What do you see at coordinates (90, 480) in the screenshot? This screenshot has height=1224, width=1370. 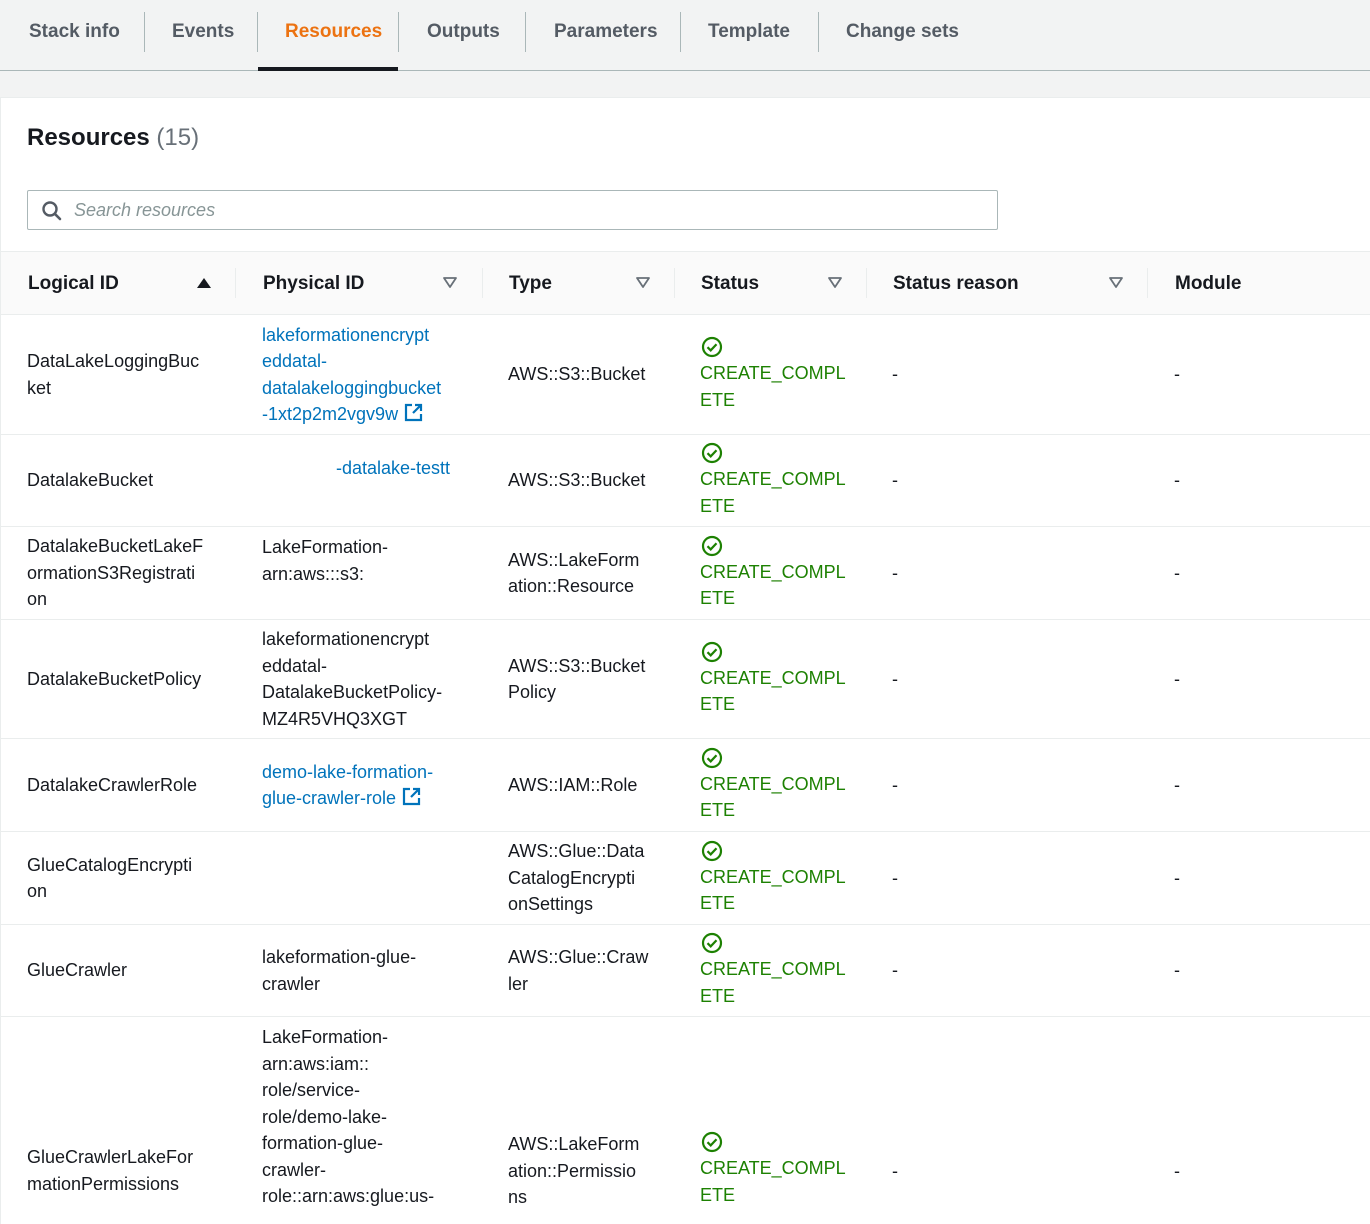 I see `logical-id-cell: DatalakeBucket` at bounding box center [90, 480].